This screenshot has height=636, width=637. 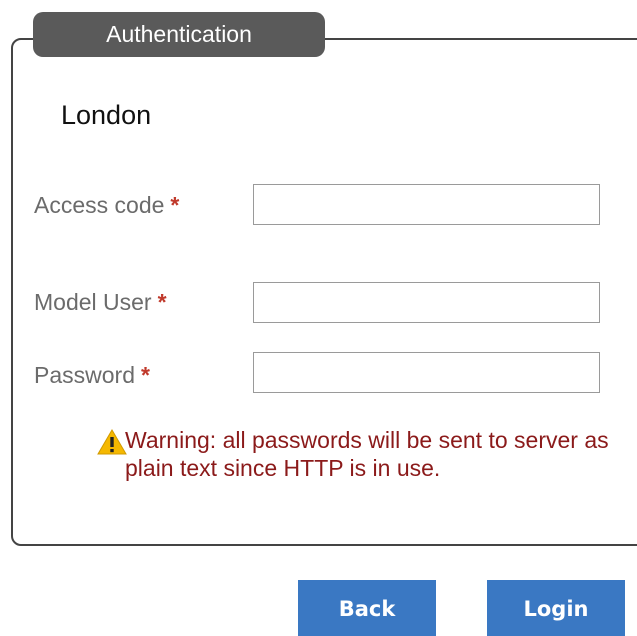 I want to click on back-button: Back, so click(x=367, y=608).